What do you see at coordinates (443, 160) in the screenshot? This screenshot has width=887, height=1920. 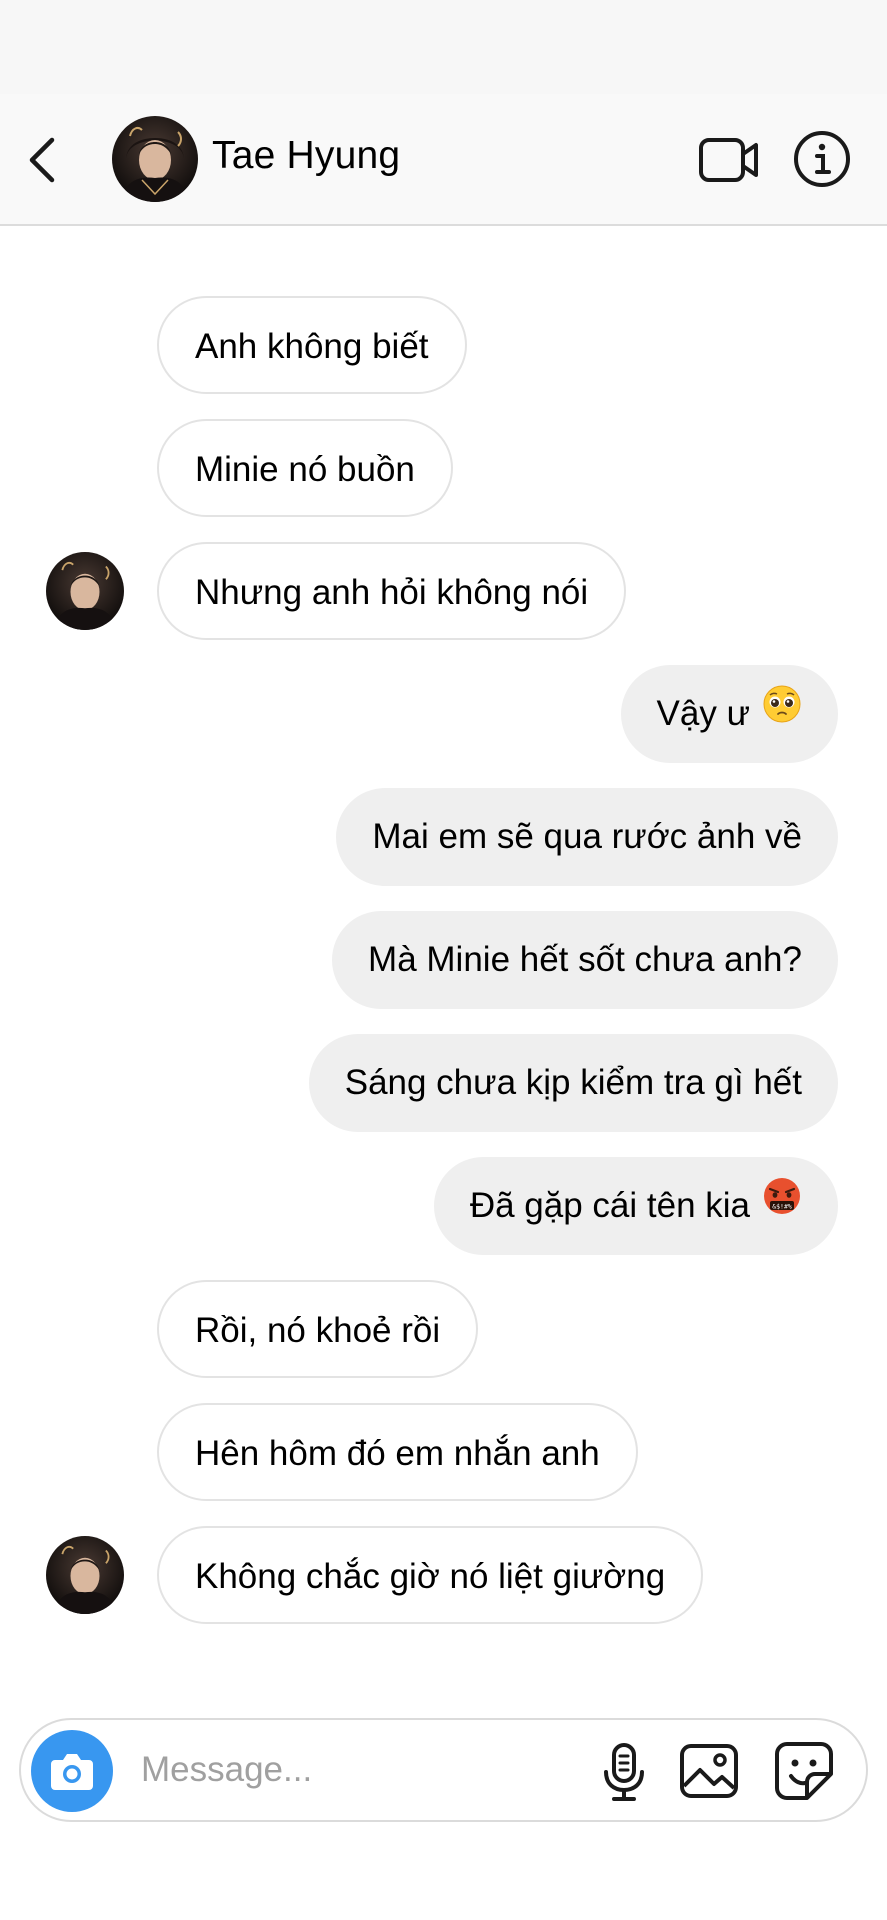 I see `chat-header: Tae Hyung` at bounding box center [443, 160].